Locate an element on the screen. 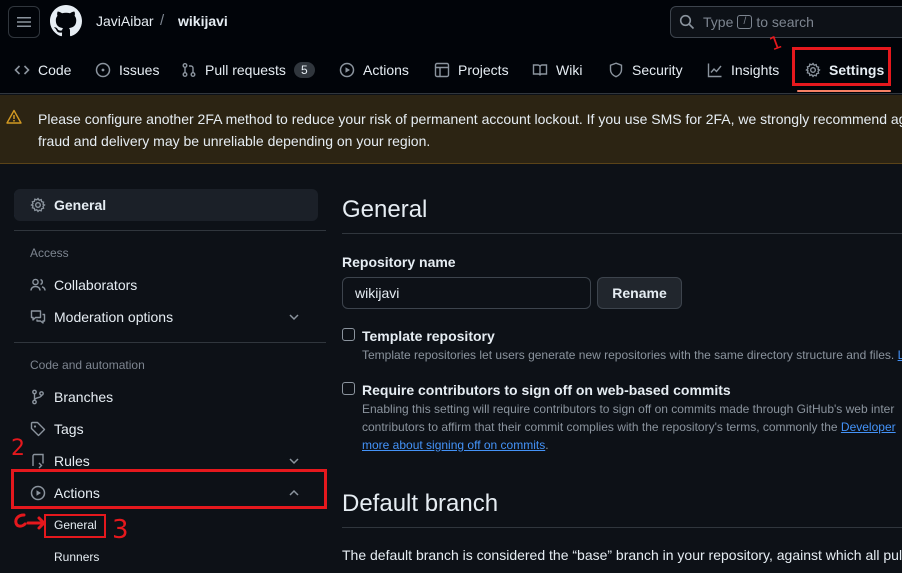 This screenshot has height=573, width=902. sidebar-heading-code-automation: Code and automation is located at coordinates (87, 365).